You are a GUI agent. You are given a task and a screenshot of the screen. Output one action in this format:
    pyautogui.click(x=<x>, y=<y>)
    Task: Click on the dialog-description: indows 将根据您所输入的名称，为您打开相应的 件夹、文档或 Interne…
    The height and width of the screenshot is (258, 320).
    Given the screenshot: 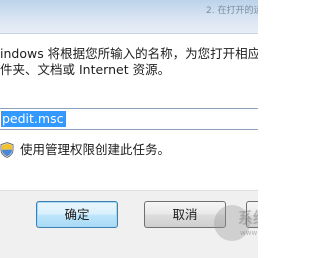 What is the action you would take?
    pyautogui.click(x=129, y=62)
    